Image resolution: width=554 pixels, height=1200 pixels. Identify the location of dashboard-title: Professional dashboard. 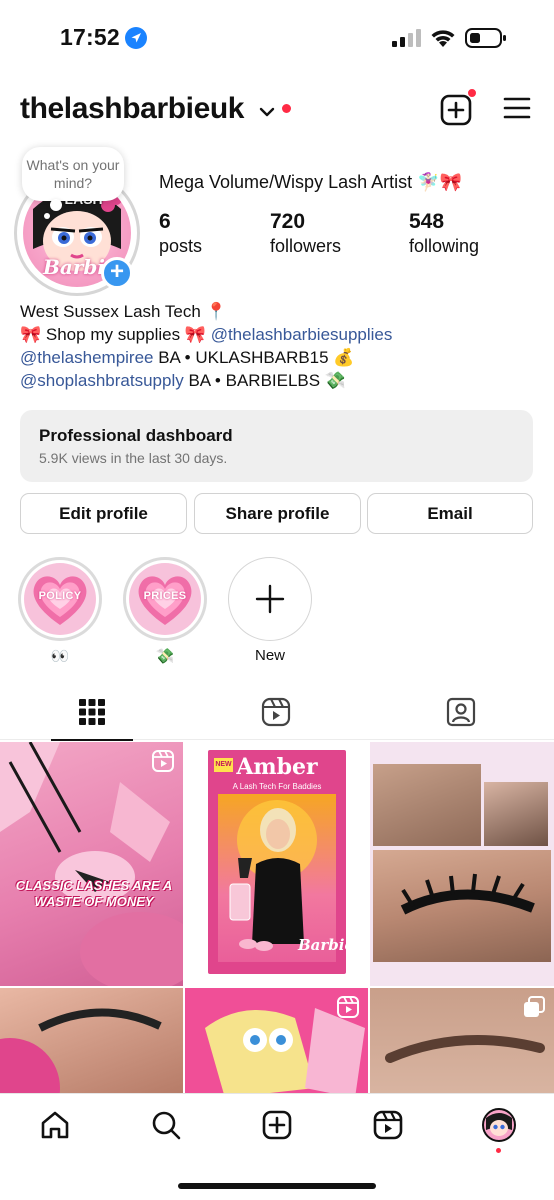
(136, 435).